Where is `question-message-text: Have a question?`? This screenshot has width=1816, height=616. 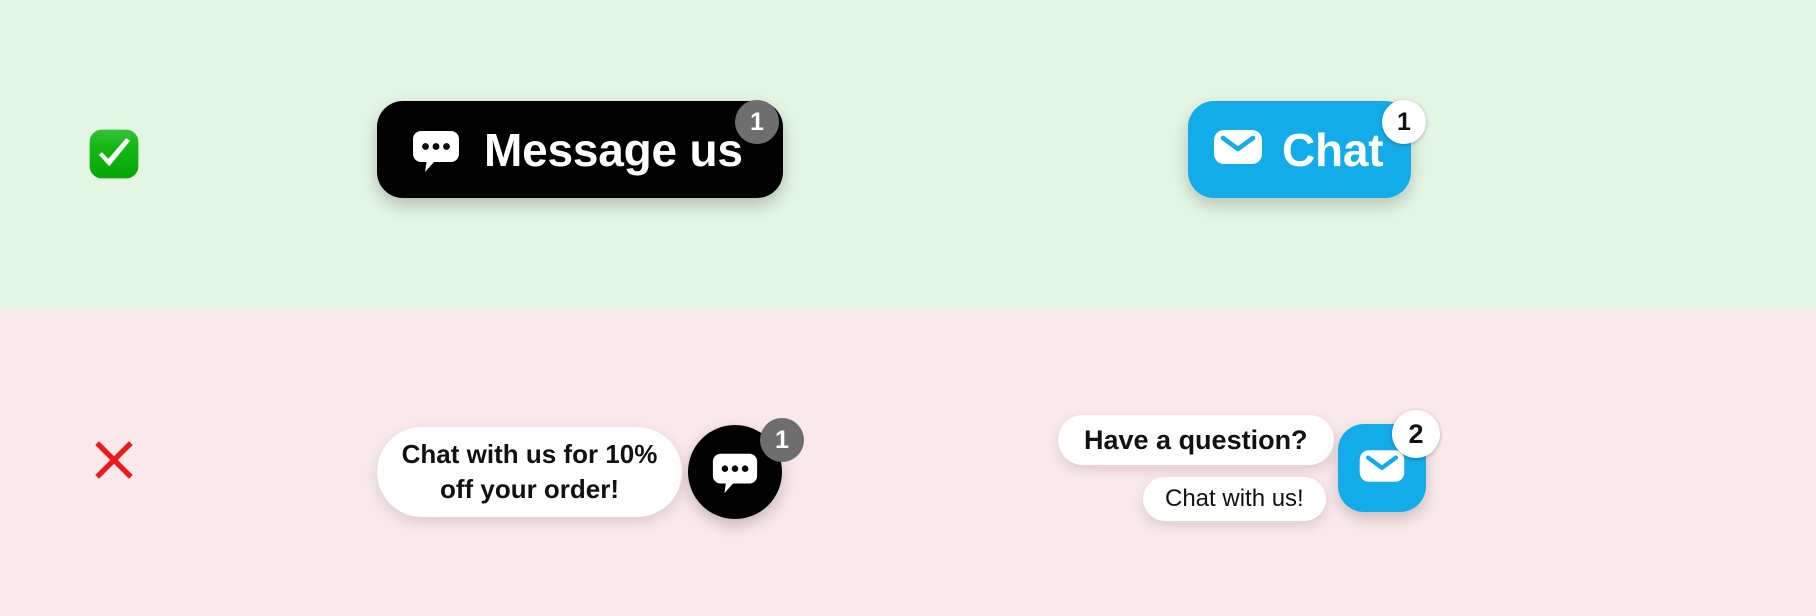 question-message-text: Have a question? is located at coordinates (1196, 439).